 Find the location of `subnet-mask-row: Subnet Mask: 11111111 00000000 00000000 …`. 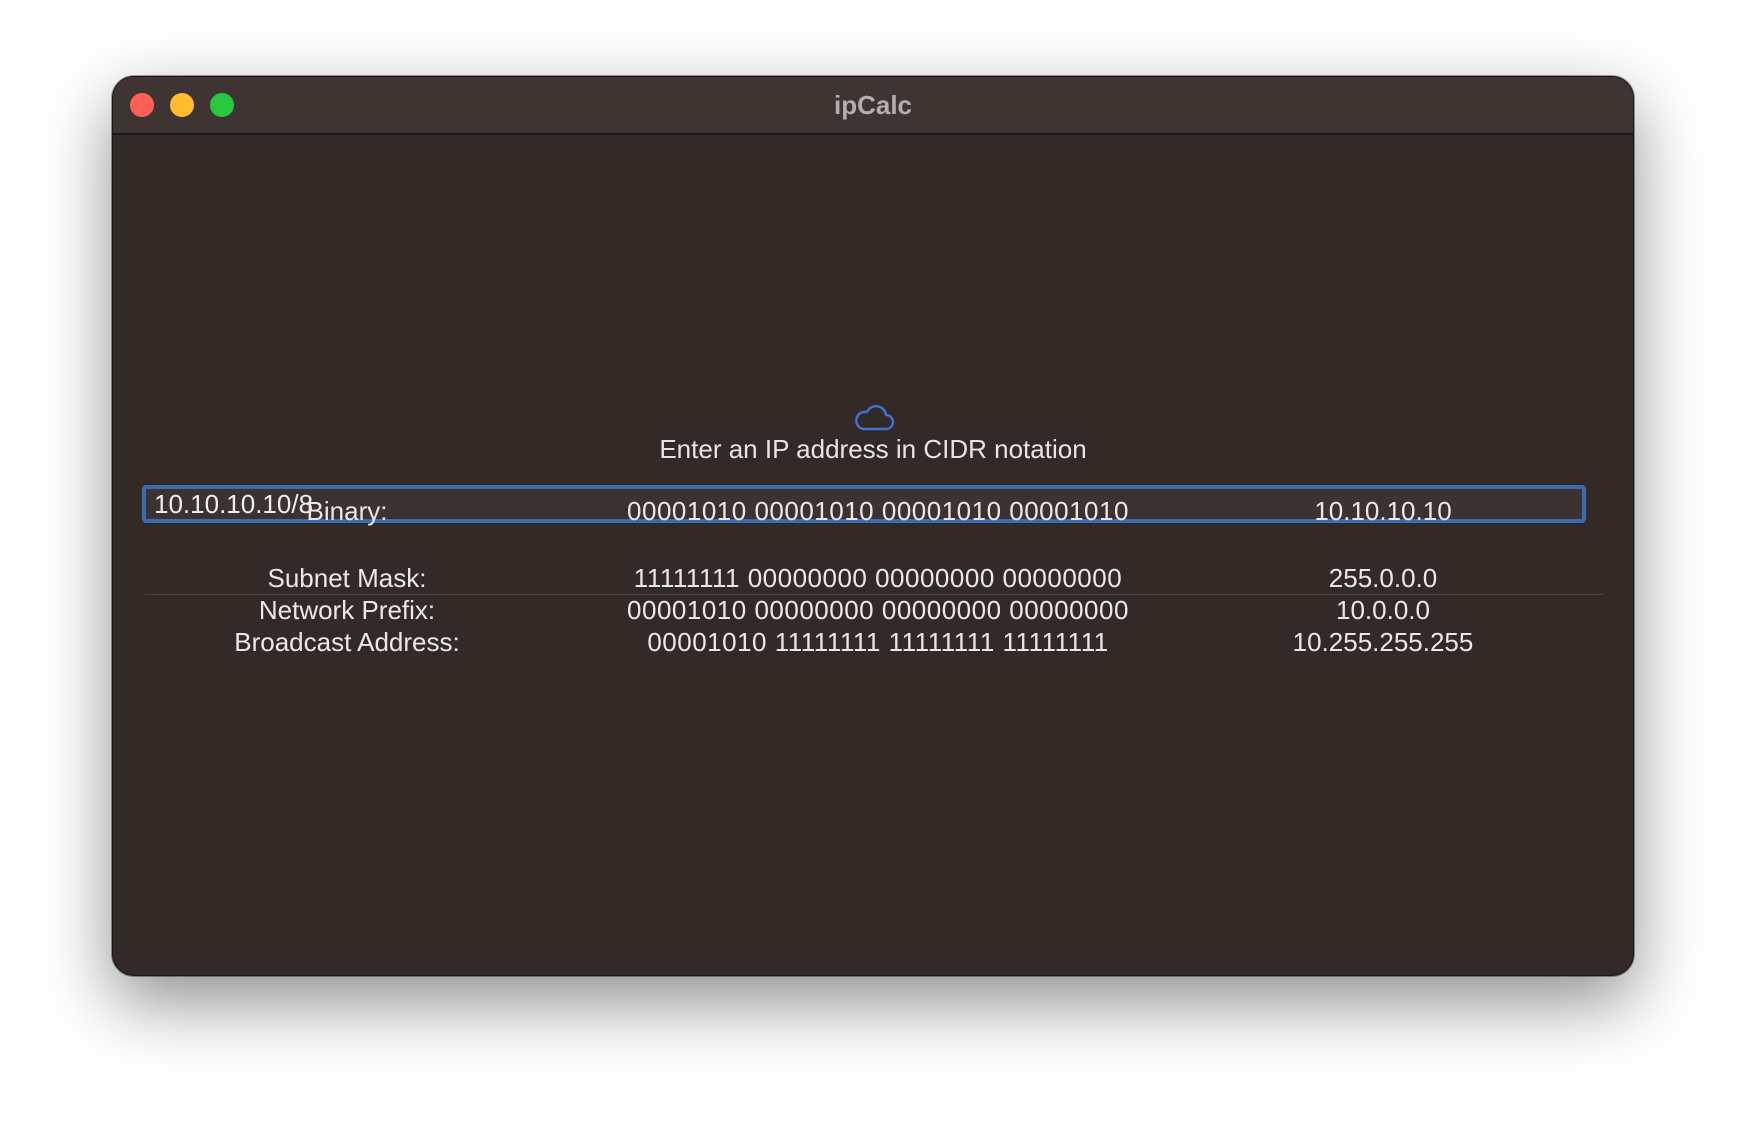

subnet-mask-row: Subnet Mask: 11111111 00000000 00000000 … is located at coordinates (873, 578).